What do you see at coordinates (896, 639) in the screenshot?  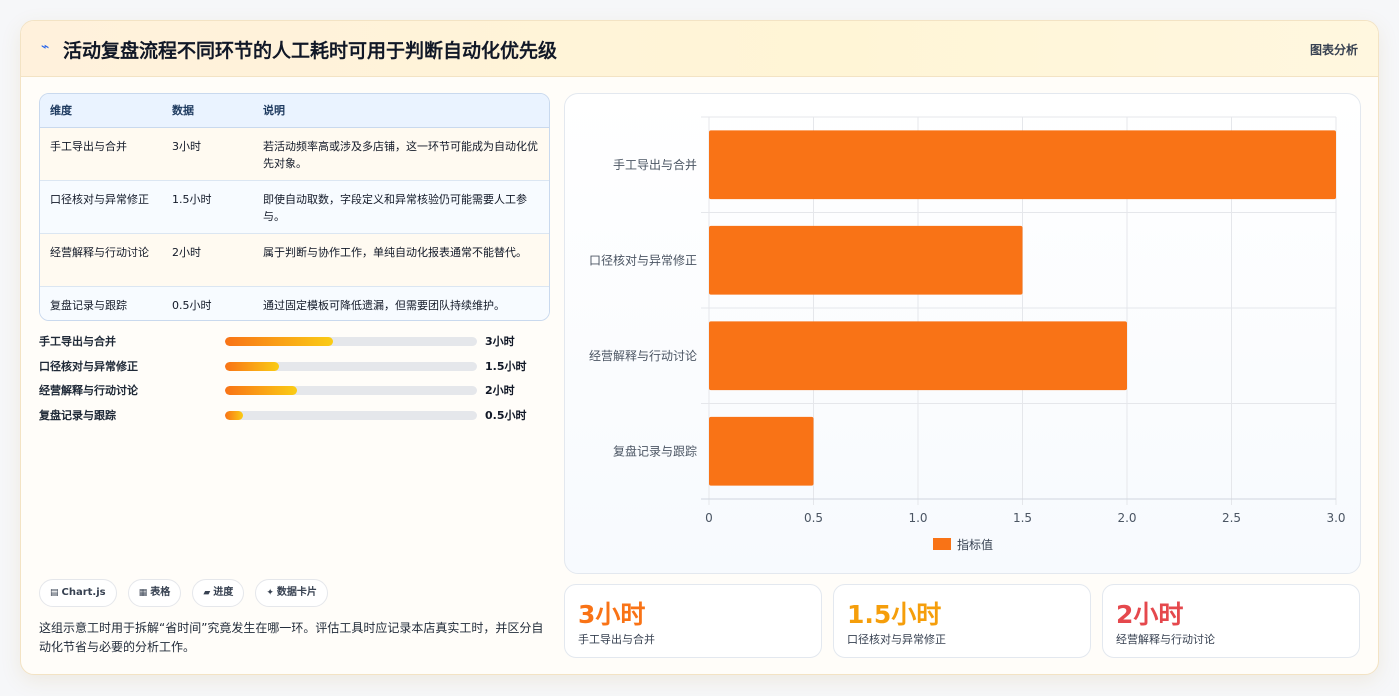 I see `stat-label: 口径核对与异常修正` at bounding box center [896, 639].